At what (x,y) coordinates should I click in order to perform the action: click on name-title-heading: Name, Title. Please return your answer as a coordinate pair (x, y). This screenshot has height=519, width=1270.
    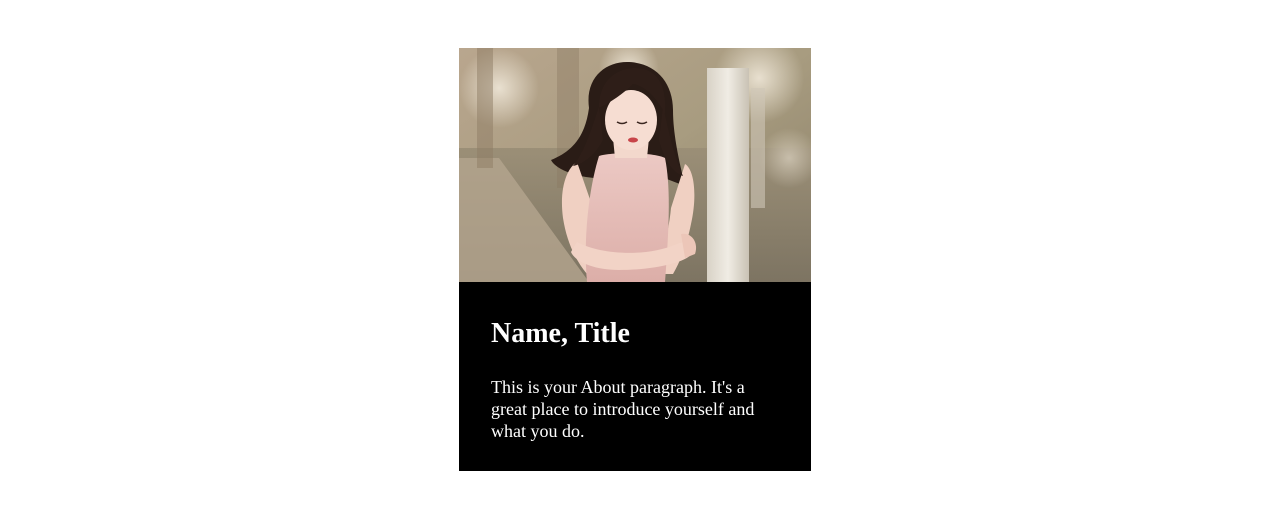
    Looking at the image, I should click on (560, 333).